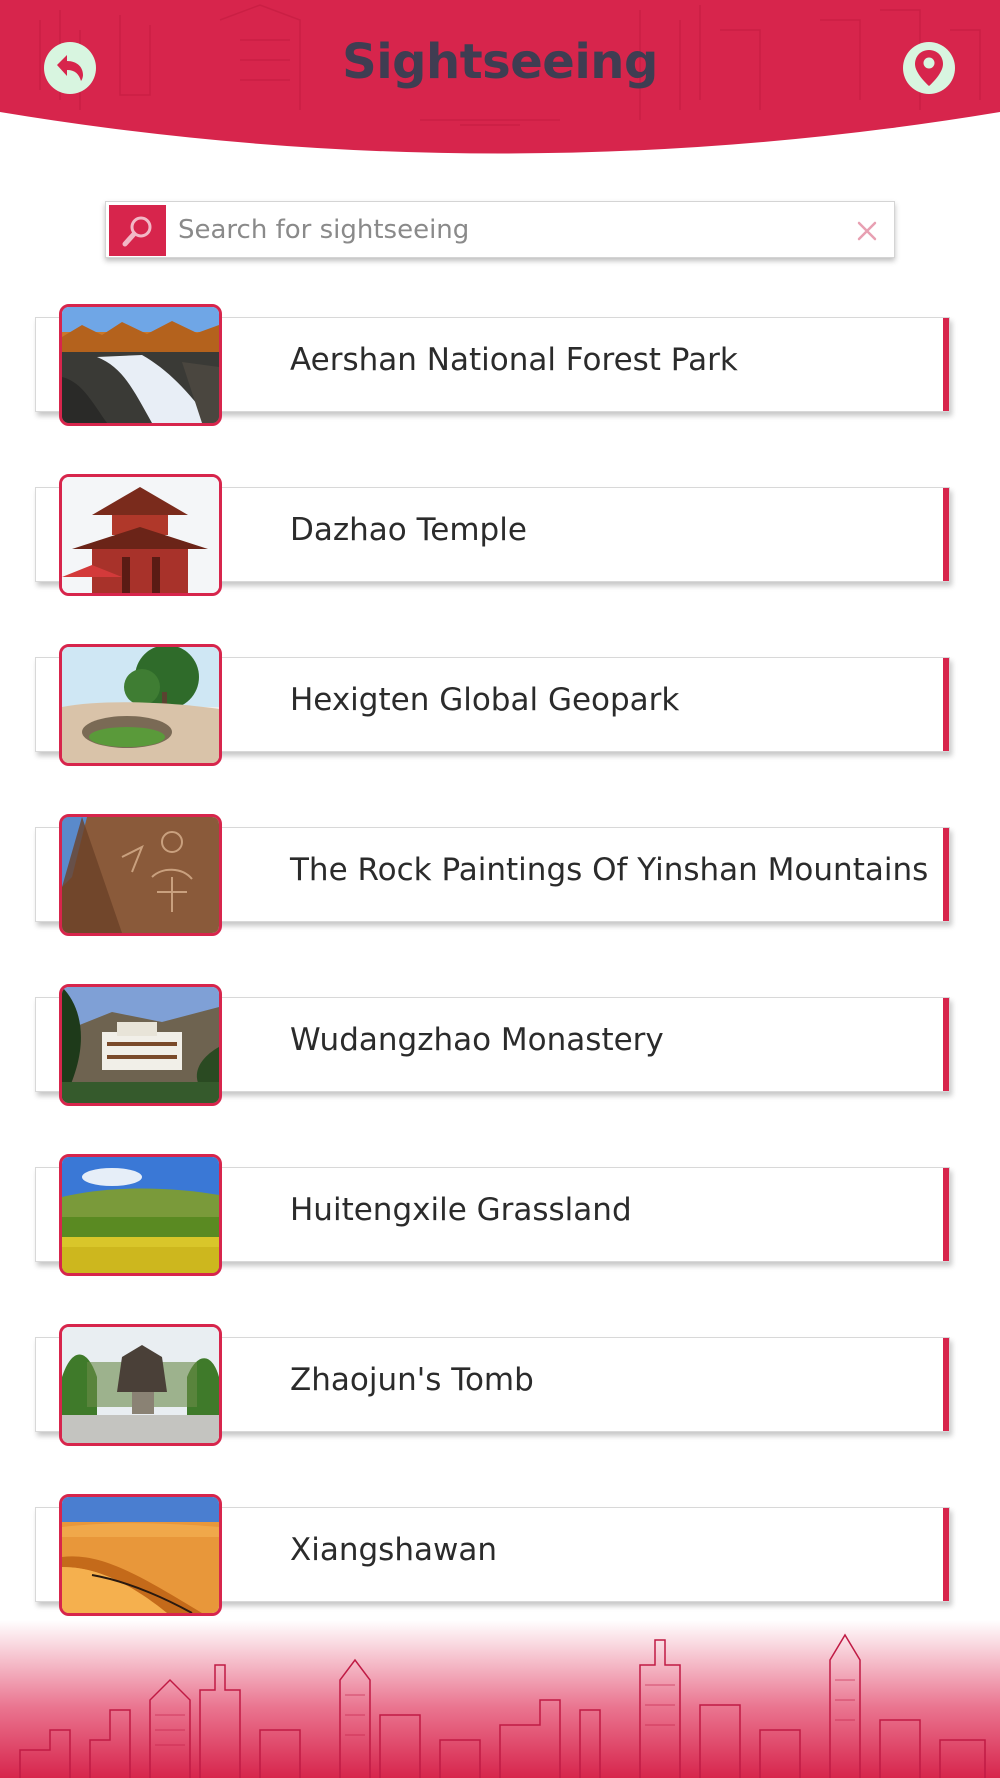 This screenshot has width=1000, height=1778. What do you see at coordinates (867, 231) in the screenshot?
I see `close-icon` at bounding box center [867, 231].